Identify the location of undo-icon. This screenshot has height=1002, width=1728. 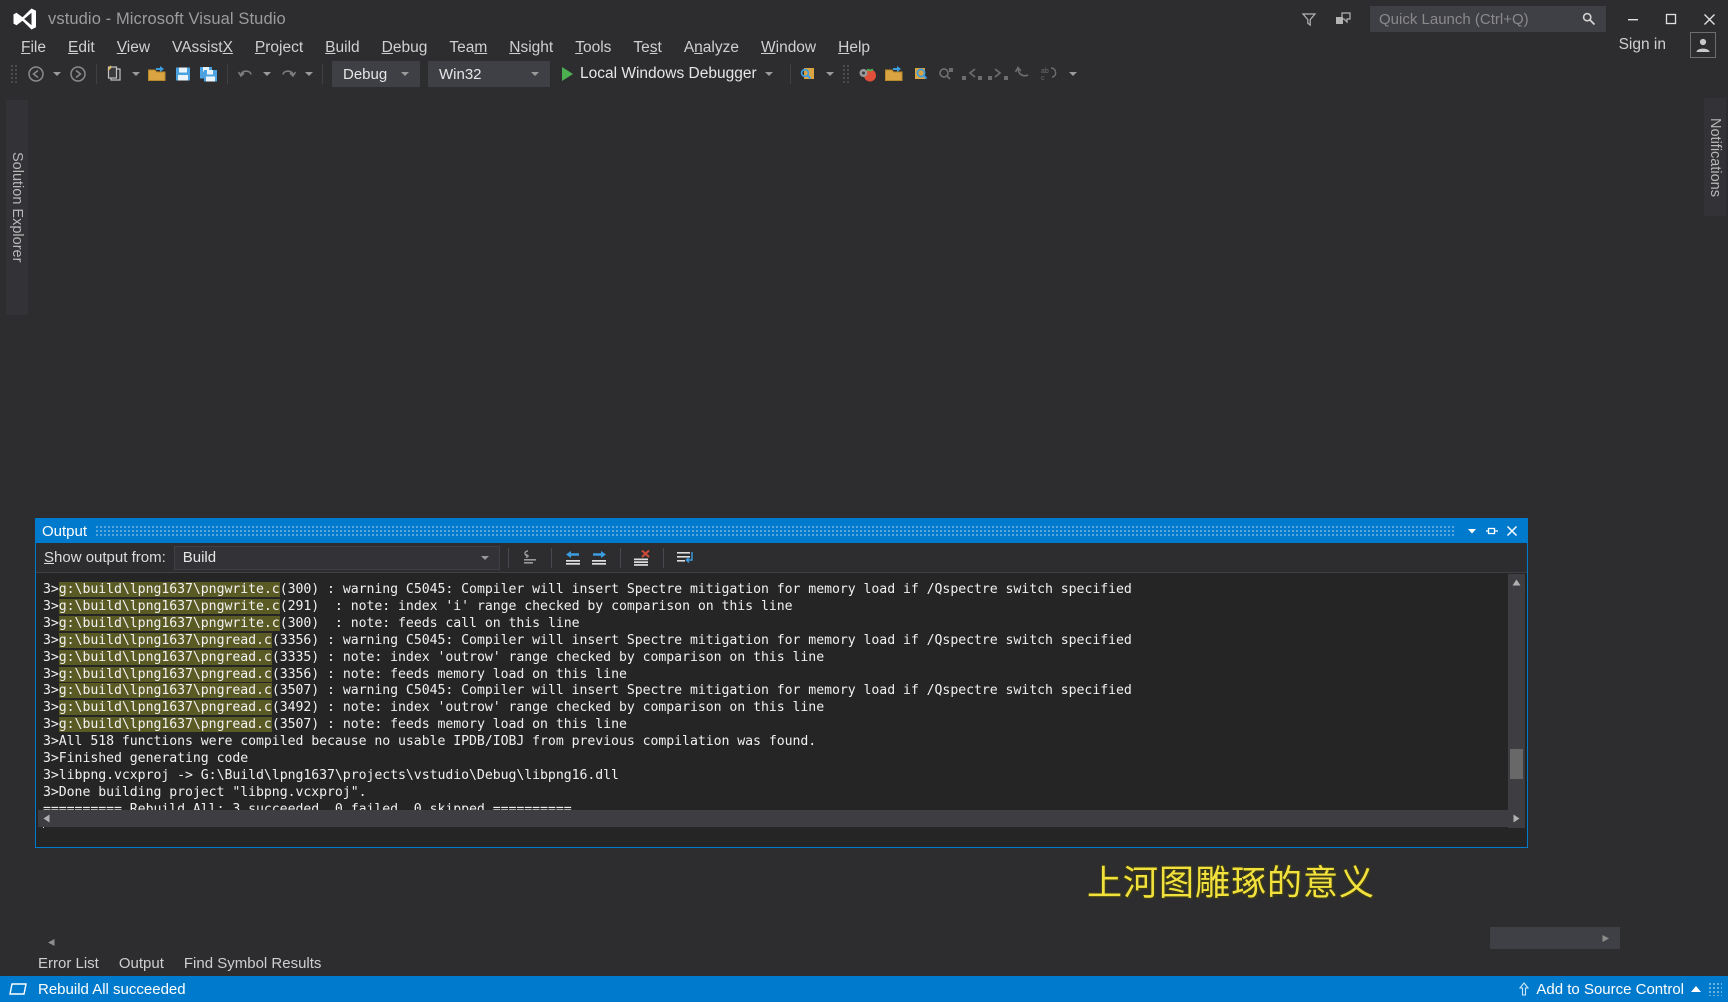
(246, 74).